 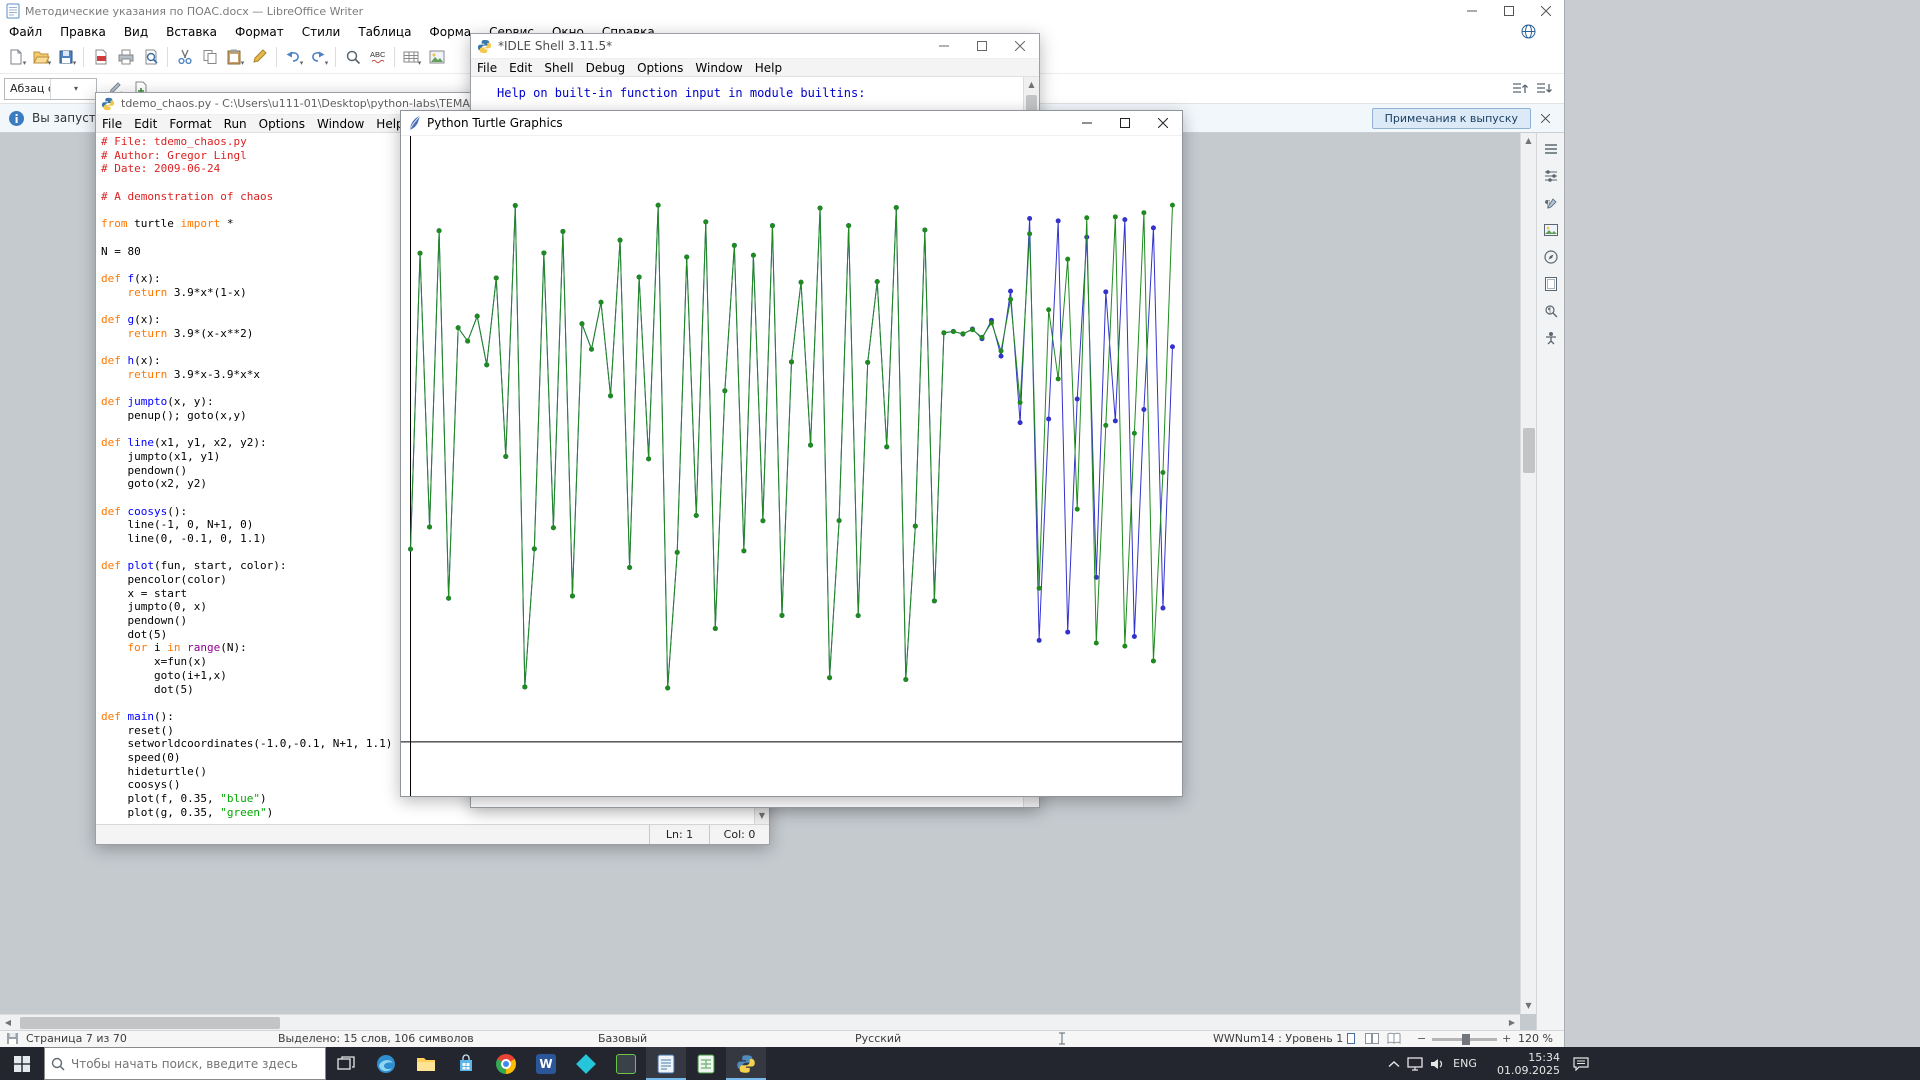 What do you see at coordinates (321, 32) in the screenshot?
I see `writer-menu-styles: Стили` at bounding box center [321, 32].